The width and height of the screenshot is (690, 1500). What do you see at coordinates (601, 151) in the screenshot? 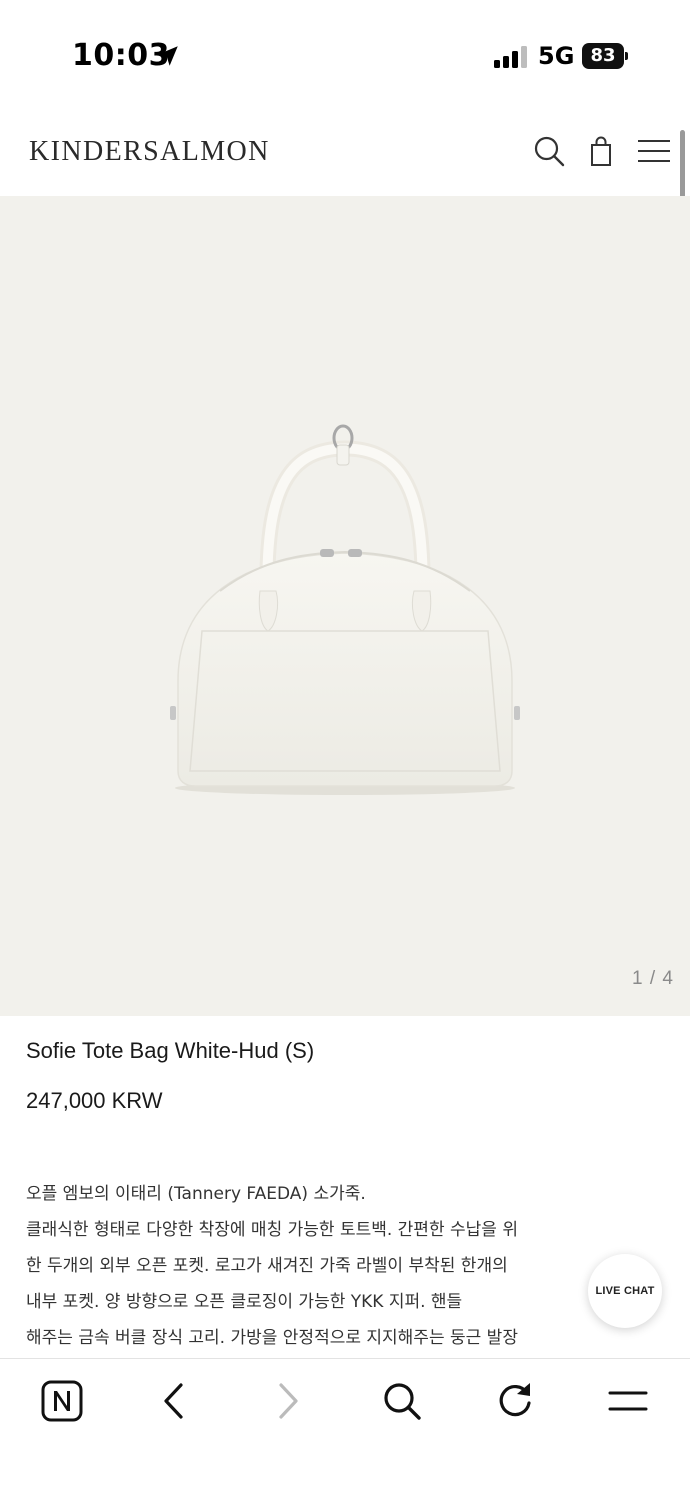
I see `shopping-bag-icon` at bounding box center [601, 151].